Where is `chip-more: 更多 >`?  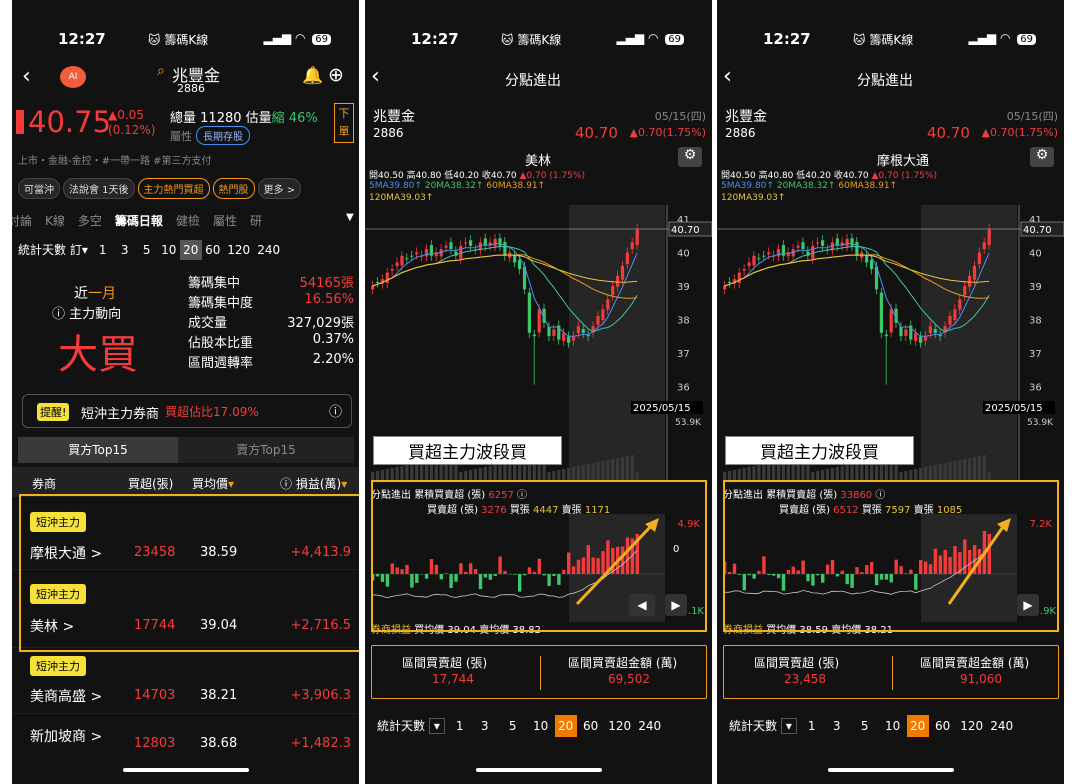
chip-more: 更多 > is located at coordinates (279, 188).